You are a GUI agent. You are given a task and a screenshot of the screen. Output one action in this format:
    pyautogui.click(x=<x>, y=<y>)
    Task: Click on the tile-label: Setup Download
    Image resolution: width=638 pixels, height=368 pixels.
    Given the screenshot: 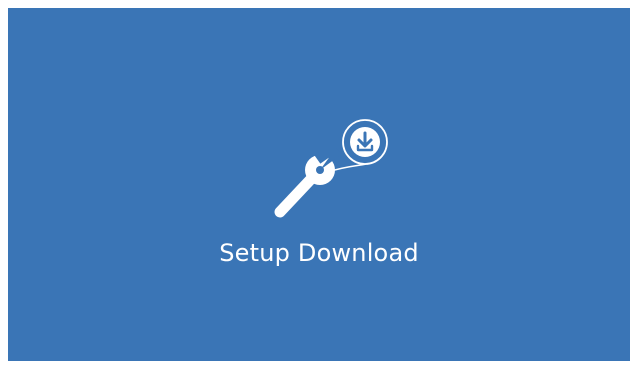 What is the action you would take?
    pyautogui.click(x=319, y=253)
    